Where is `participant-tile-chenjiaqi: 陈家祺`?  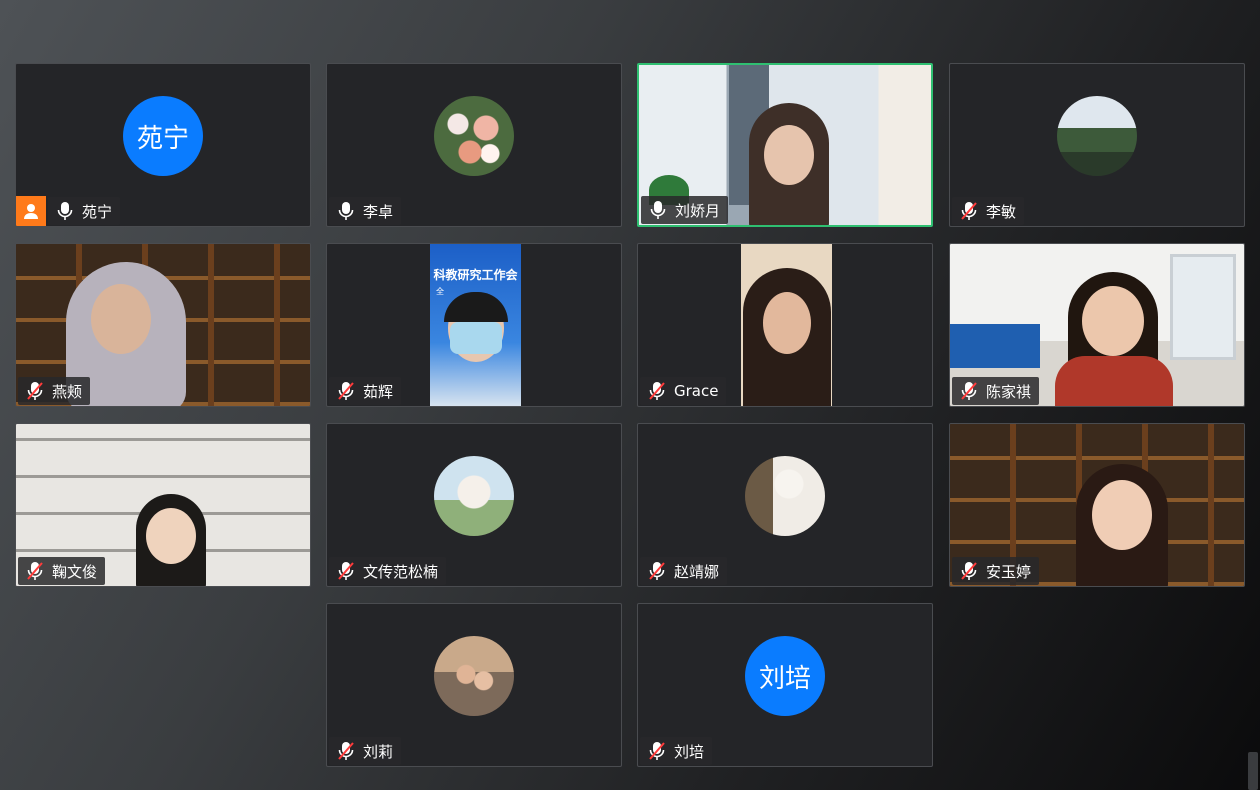
participant-tile-chenjiaqi: 陈家祺 is located at coordinates (1097, 325).